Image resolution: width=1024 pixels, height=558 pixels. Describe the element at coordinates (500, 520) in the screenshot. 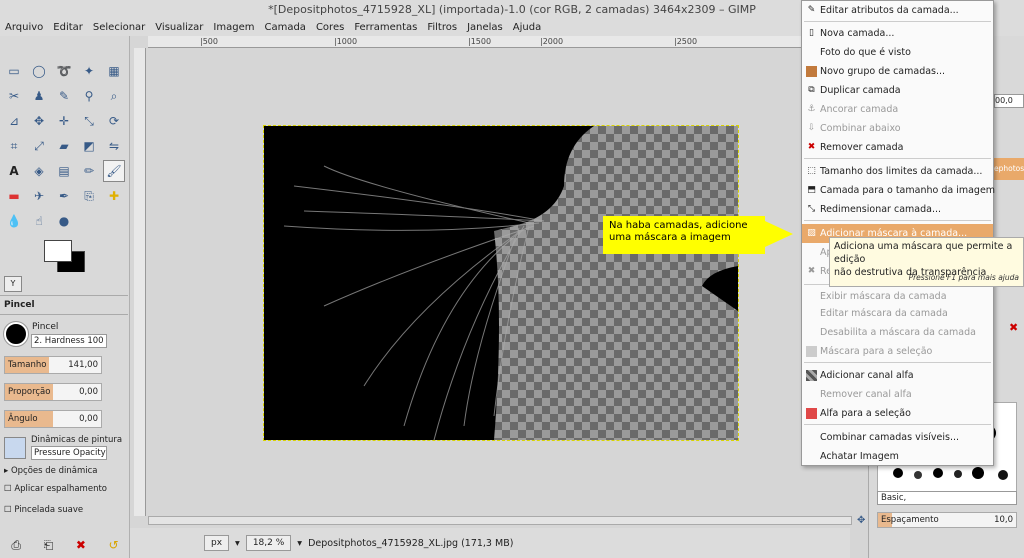

I see `horizontal-scrollbar` at that location.